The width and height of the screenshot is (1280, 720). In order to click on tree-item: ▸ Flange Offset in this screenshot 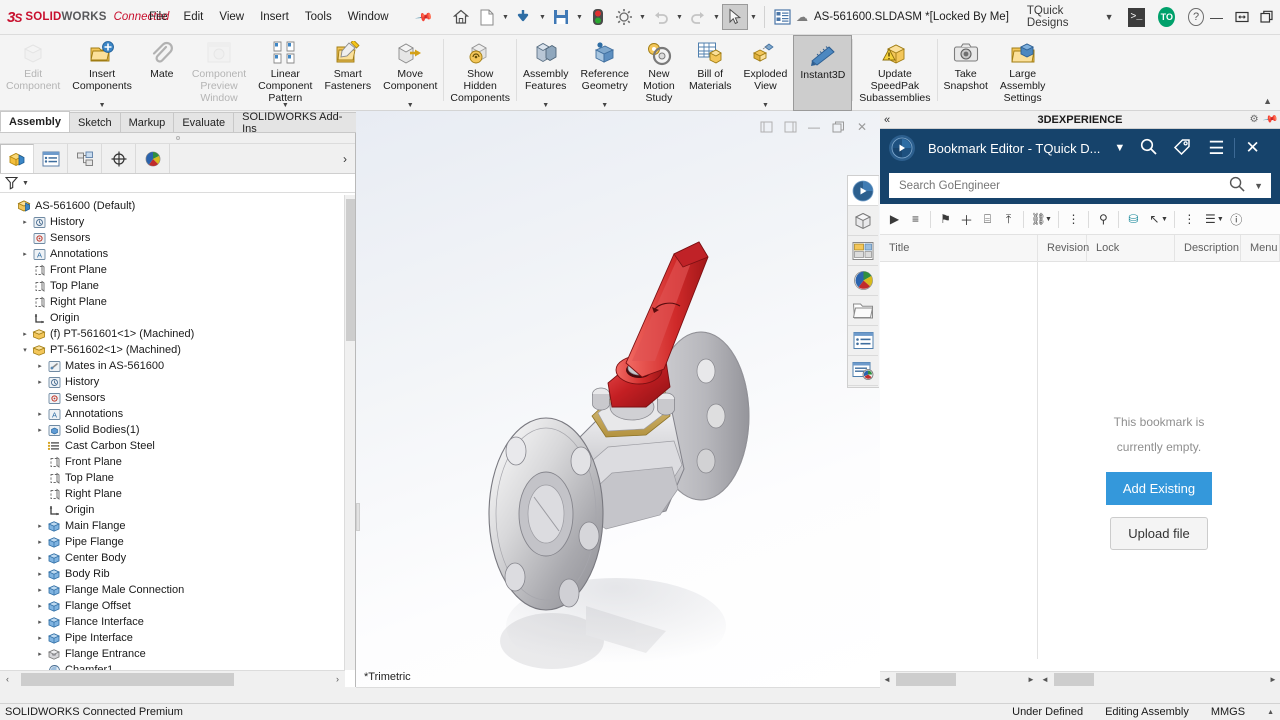, I will do `click(172, 606)`.